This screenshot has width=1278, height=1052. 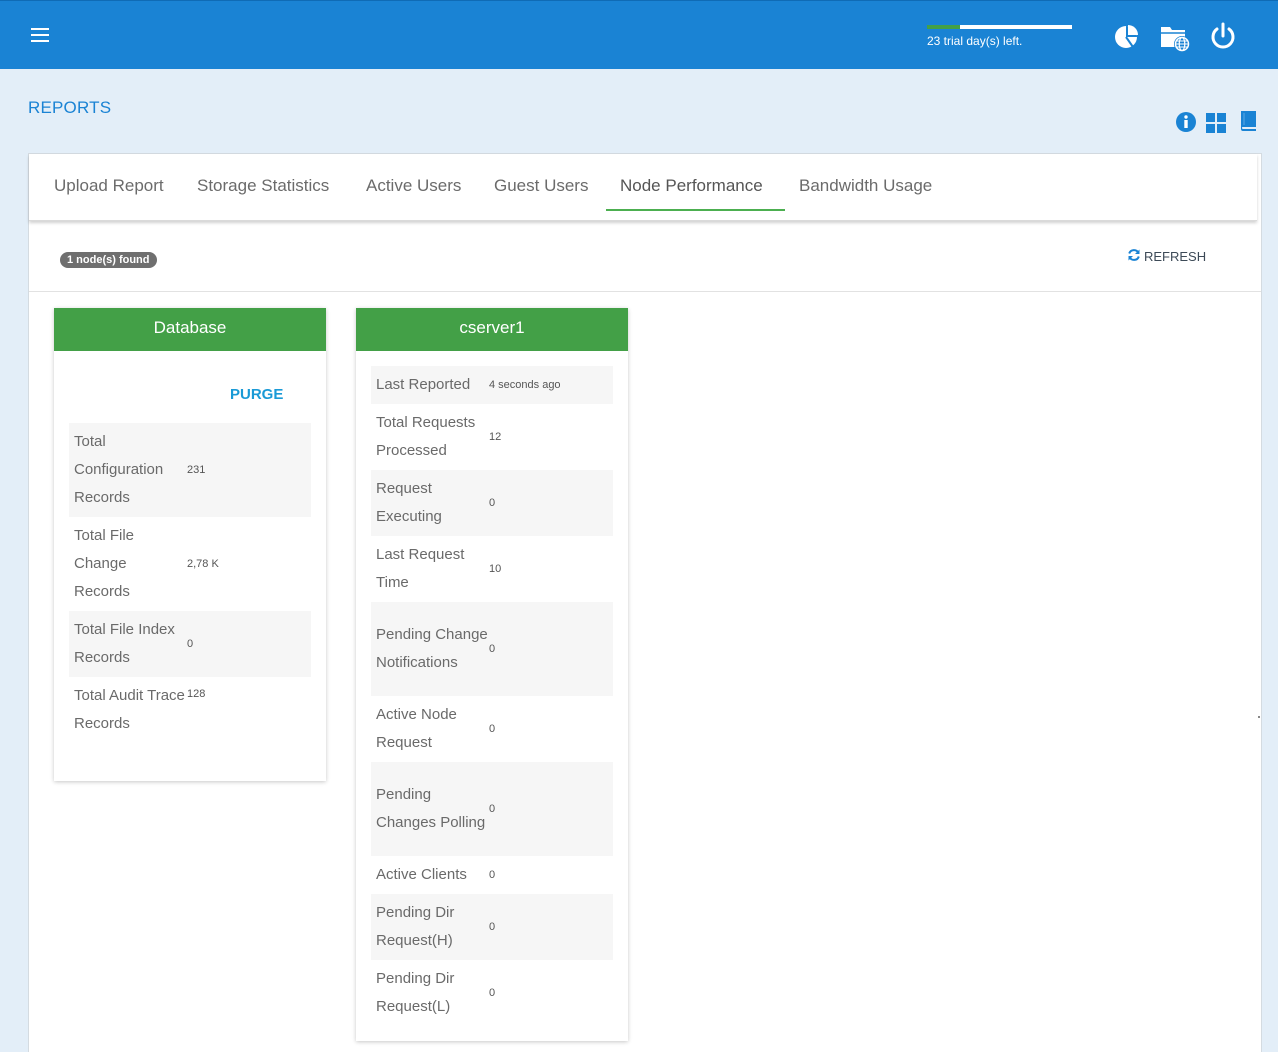 What do you see at coordinates (423, 384) in the screenshot?
I see `row-label: Last Reported` at bounding box center [423, 384].